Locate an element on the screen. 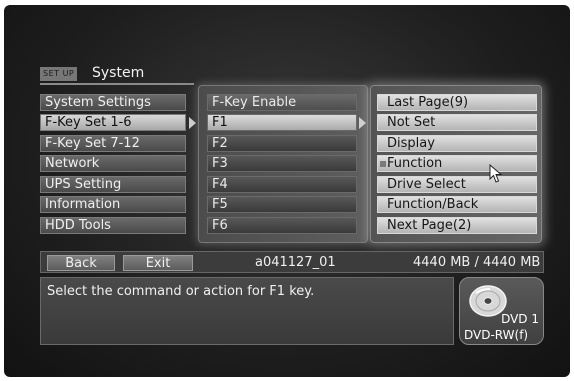  menu-item-information: Information is located at coordinates (113, 204).